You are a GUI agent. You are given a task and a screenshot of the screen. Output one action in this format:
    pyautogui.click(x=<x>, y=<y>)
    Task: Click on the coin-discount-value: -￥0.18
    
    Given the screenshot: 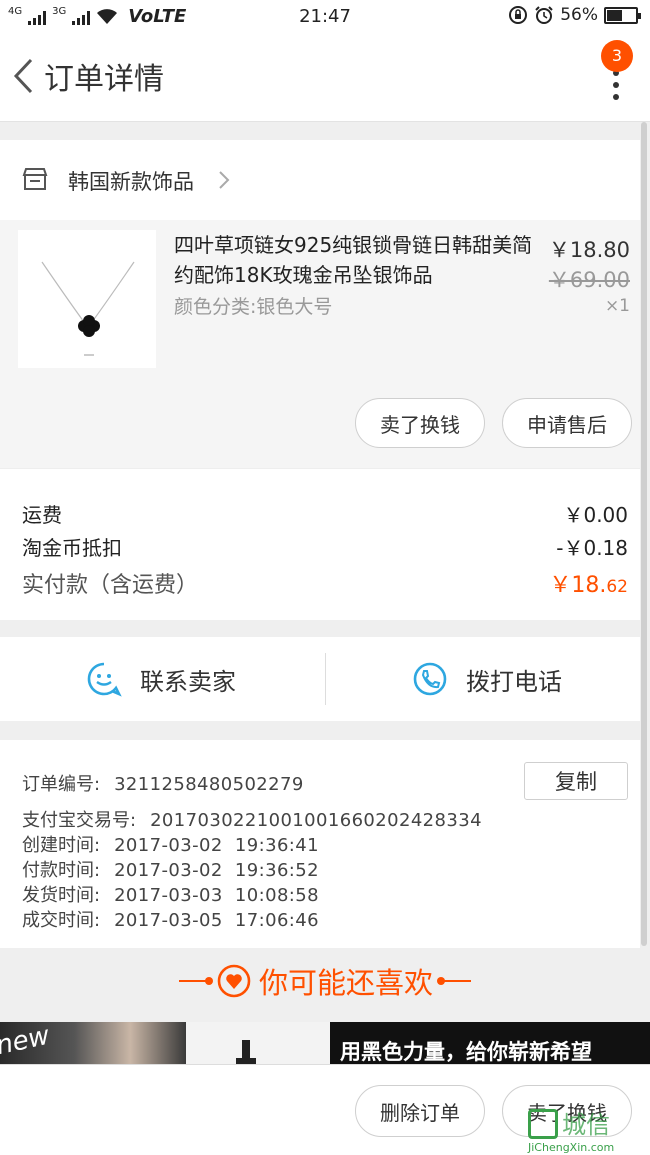 What is the action you would take?
    pyautogui.click(x=592, y=548)
    